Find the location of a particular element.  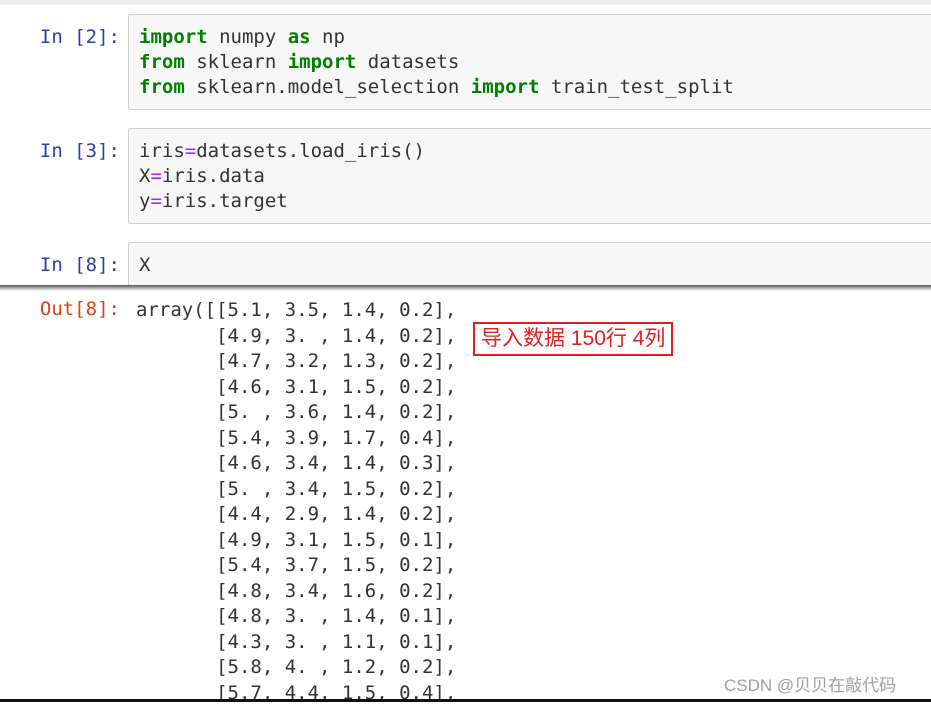

input-prompt: In [3]: is located at coordinates (60, 151).